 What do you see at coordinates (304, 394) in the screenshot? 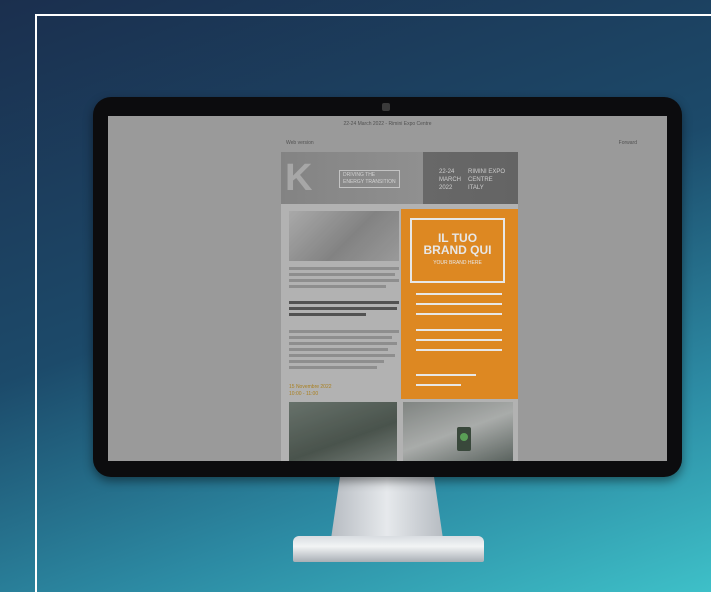
I see `article-time: 10:00 - 11:00` at bounding box center [304, 394].